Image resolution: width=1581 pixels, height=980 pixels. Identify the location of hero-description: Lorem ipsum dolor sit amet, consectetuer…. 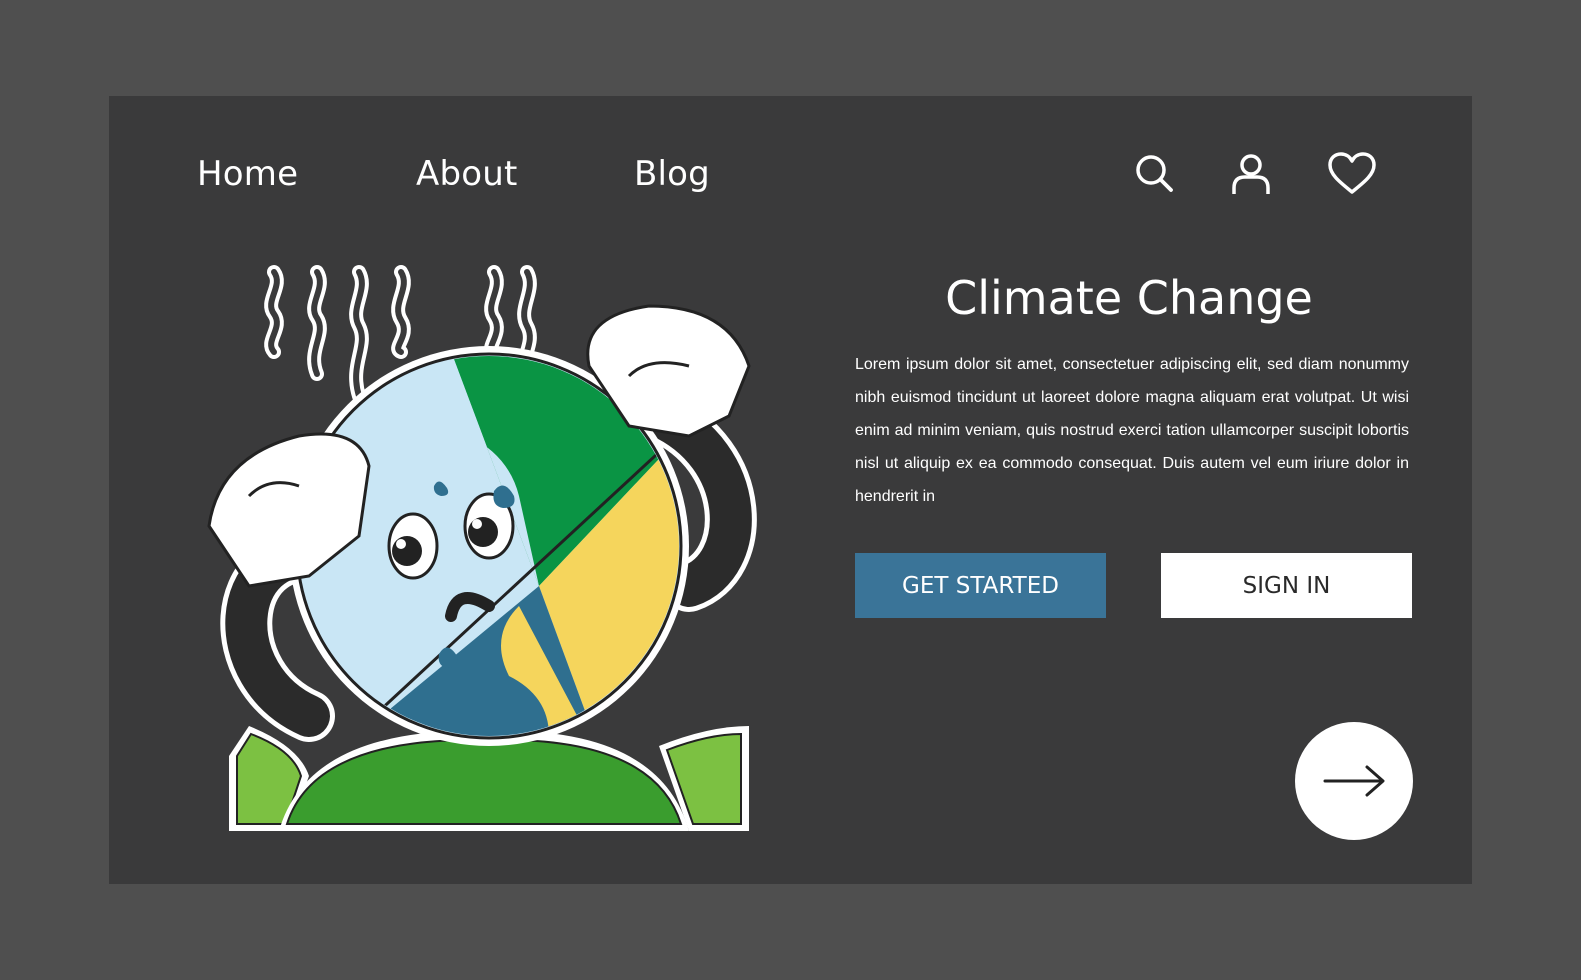
(1132, 430).